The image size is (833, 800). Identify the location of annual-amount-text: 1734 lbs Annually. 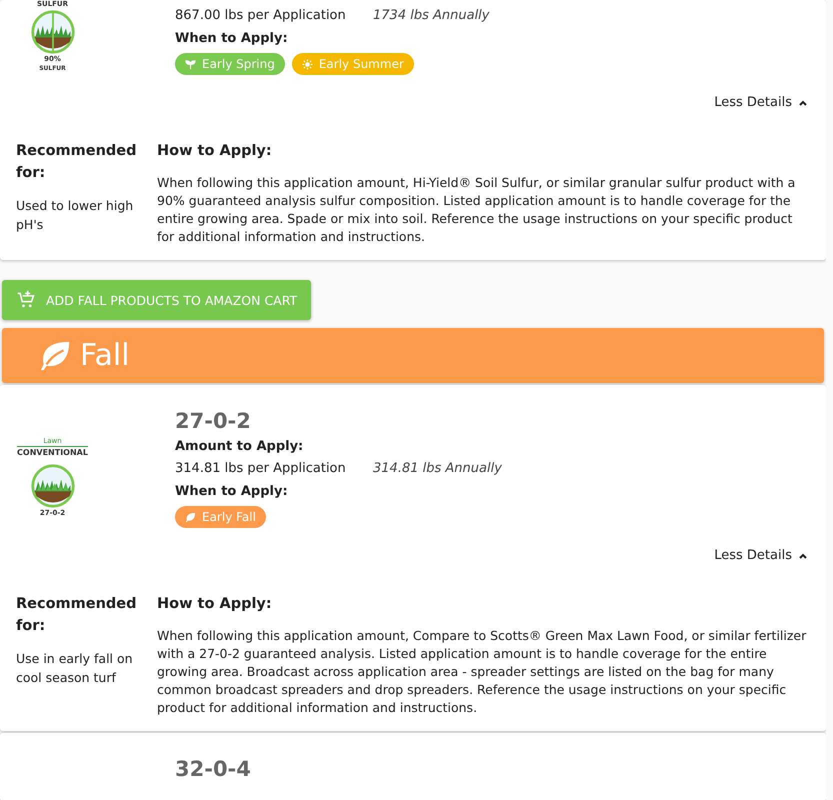
(431, 15).